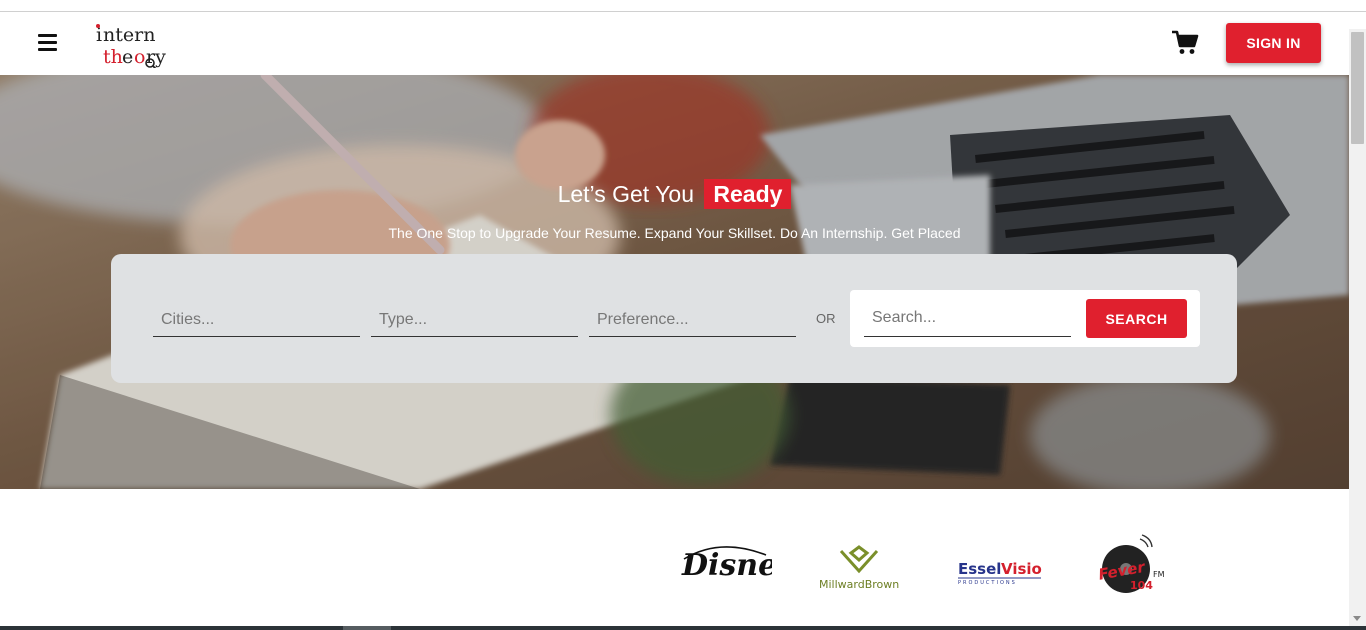 The width and height of the screenshot is (1366, 630). I want to click on svg-text: FM, so click(1159, 574).